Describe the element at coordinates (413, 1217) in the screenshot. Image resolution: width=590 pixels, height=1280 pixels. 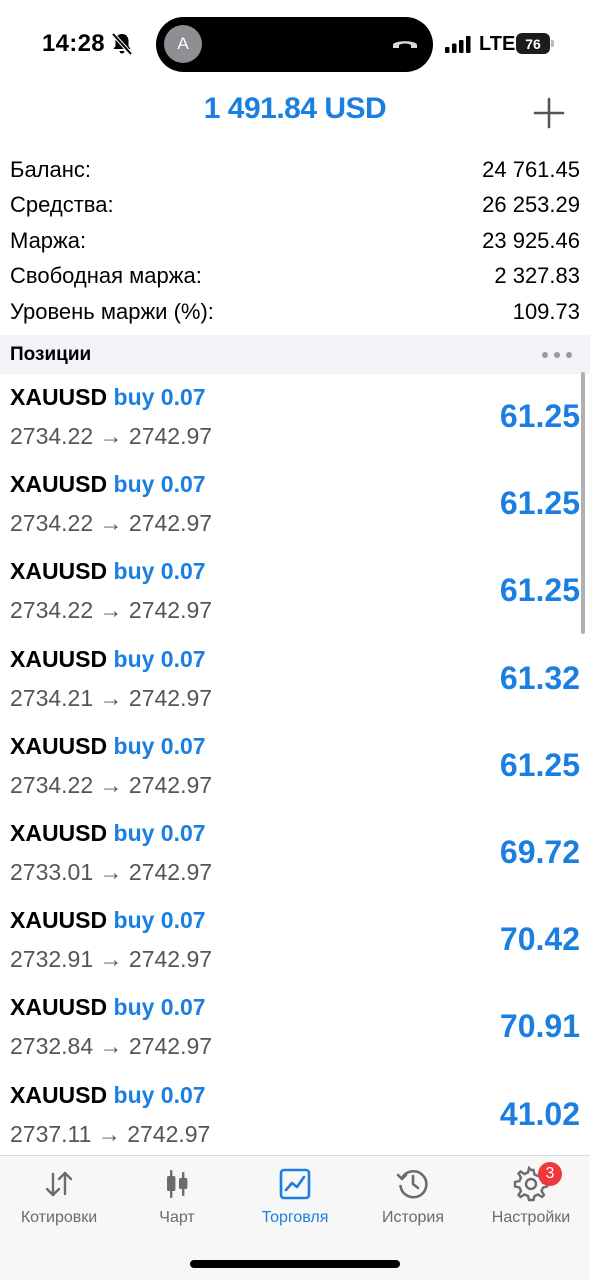
I see `tab-label: История` at that location.